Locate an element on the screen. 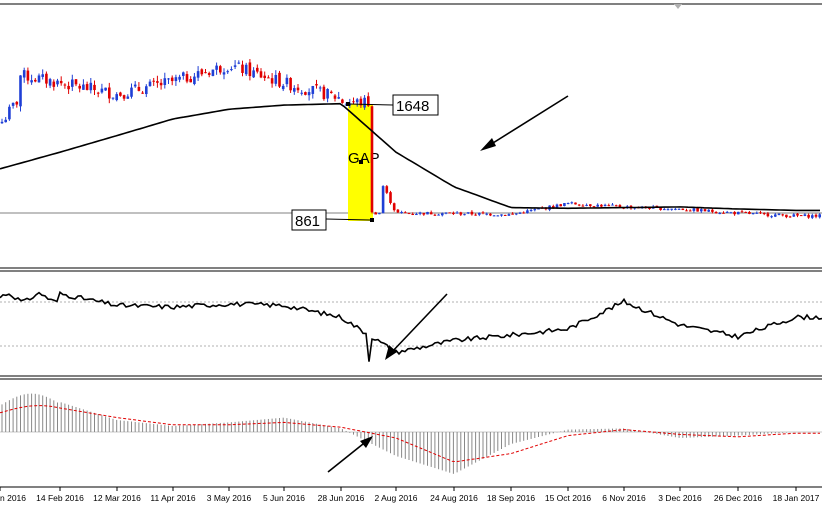 The height and width of the screenshot is (516, 822). x-tick-label: 26 Dec 2016 is located at coordinates (738, 498).